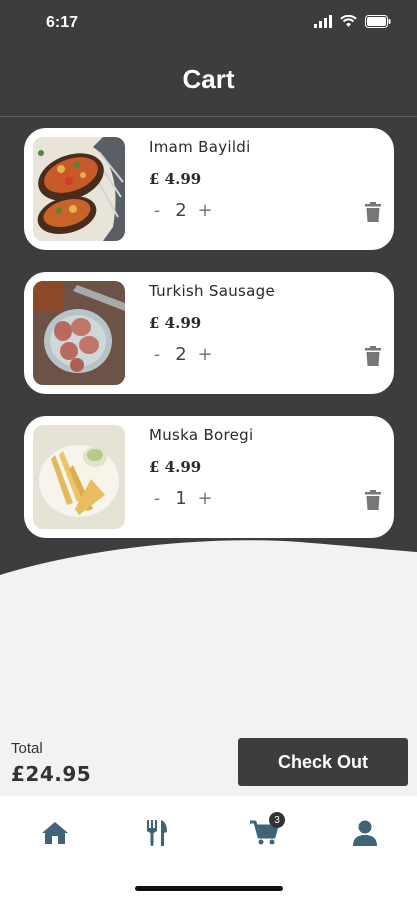  Describe the element at coordinates (79, 477) in the screenshot. I see `food-image-muska-boregi` at that location.